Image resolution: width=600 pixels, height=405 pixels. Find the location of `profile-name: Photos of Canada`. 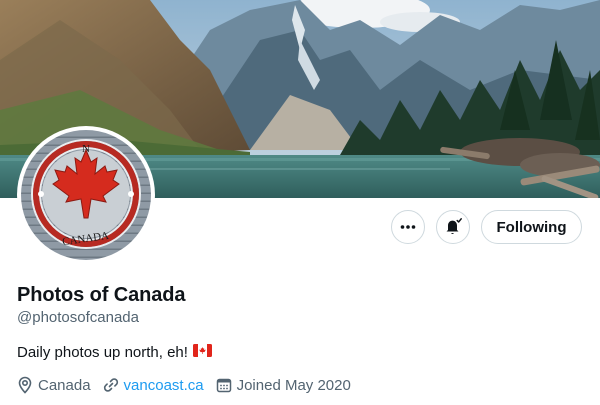

profile-name: Photos of Canada is located at coordinates (101, 295).